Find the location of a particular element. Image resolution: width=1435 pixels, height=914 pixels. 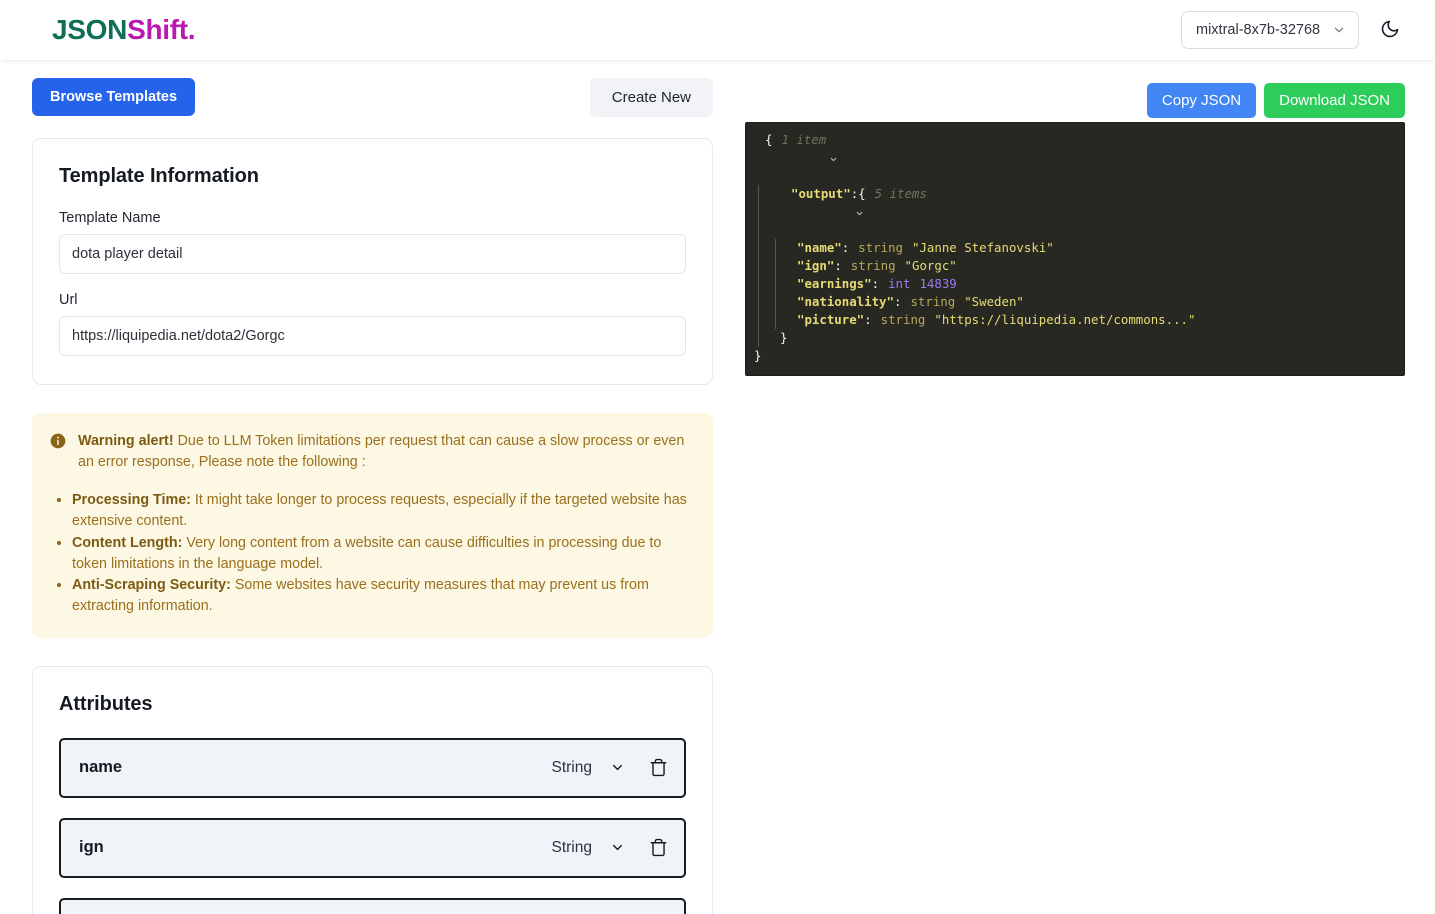

list-item-strong: Anti-Scraping Security: is located at coordinates (151, 585).